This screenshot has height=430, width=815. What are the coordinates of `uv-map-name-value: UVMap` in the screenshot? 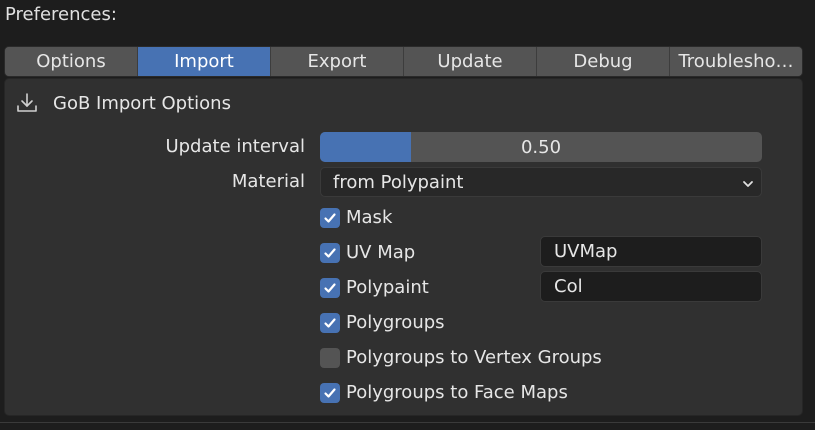 It's located at (586, 251).